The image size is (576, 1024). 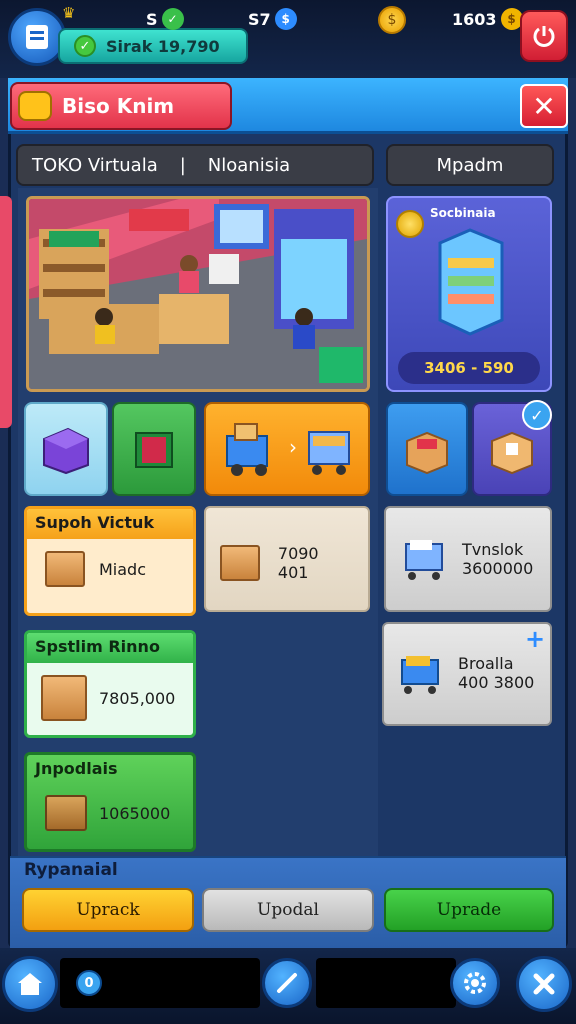 What do you see at coordinates (410, 224) in the screenshot?
I see `coin-icon` at bounding box center [410, 224].